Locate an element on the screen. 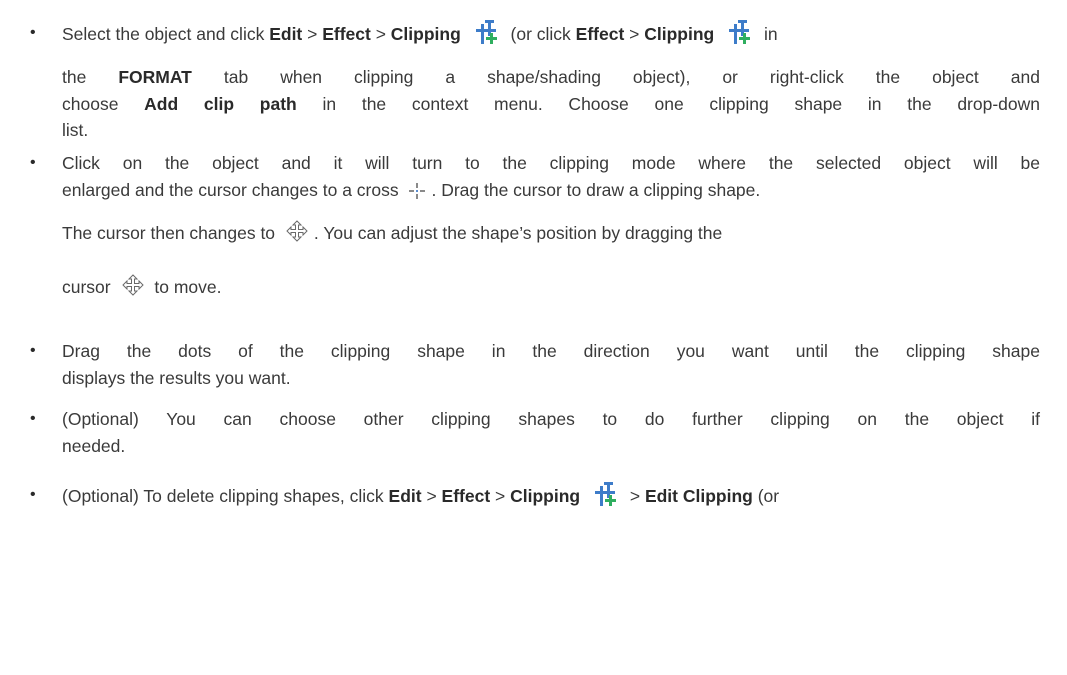  text-run: to move. is located at coordinates (188, 287).